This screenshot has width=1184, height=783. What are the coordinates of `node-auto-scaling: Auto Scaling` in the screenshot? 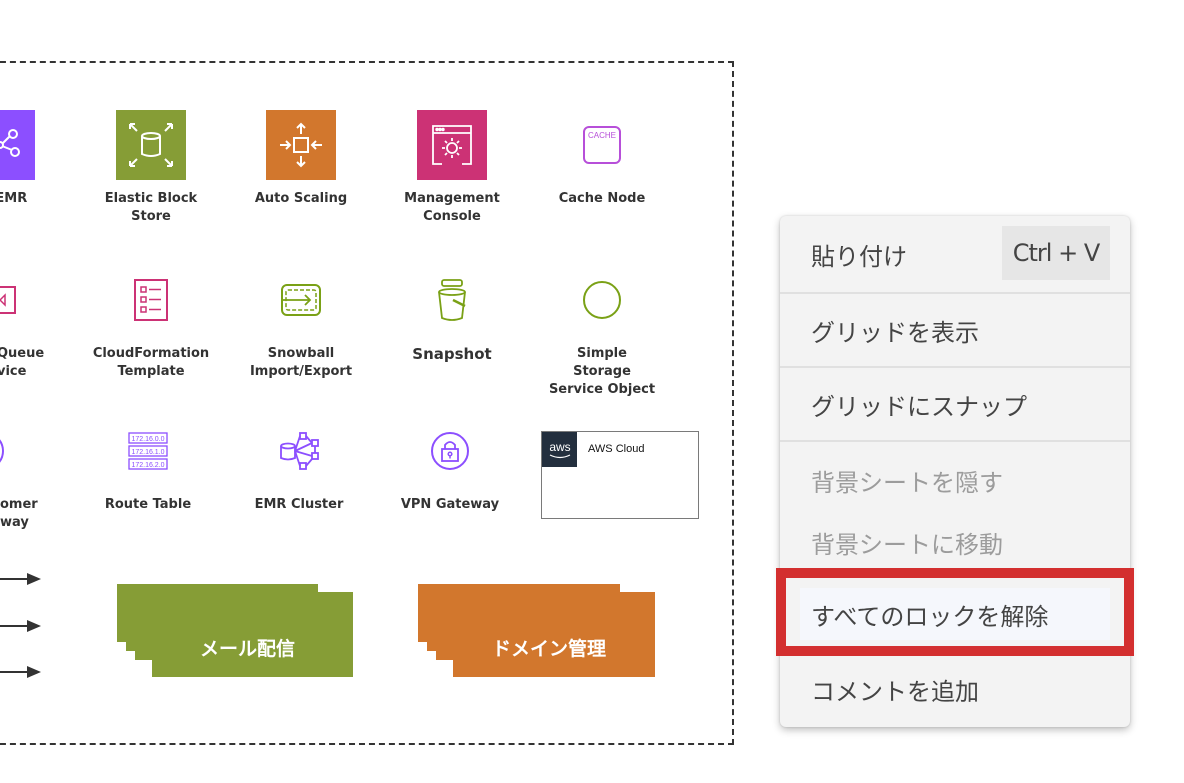 It's located at (301, 159).